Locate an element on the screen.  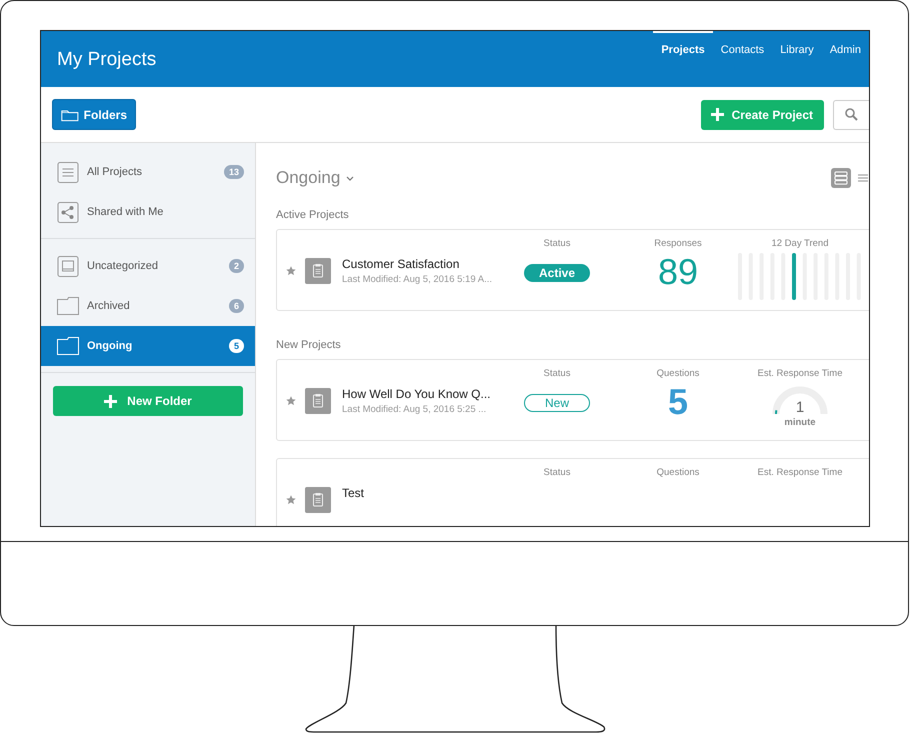
folder-dropdown: Ongoing is located at coordinates (315, 178).